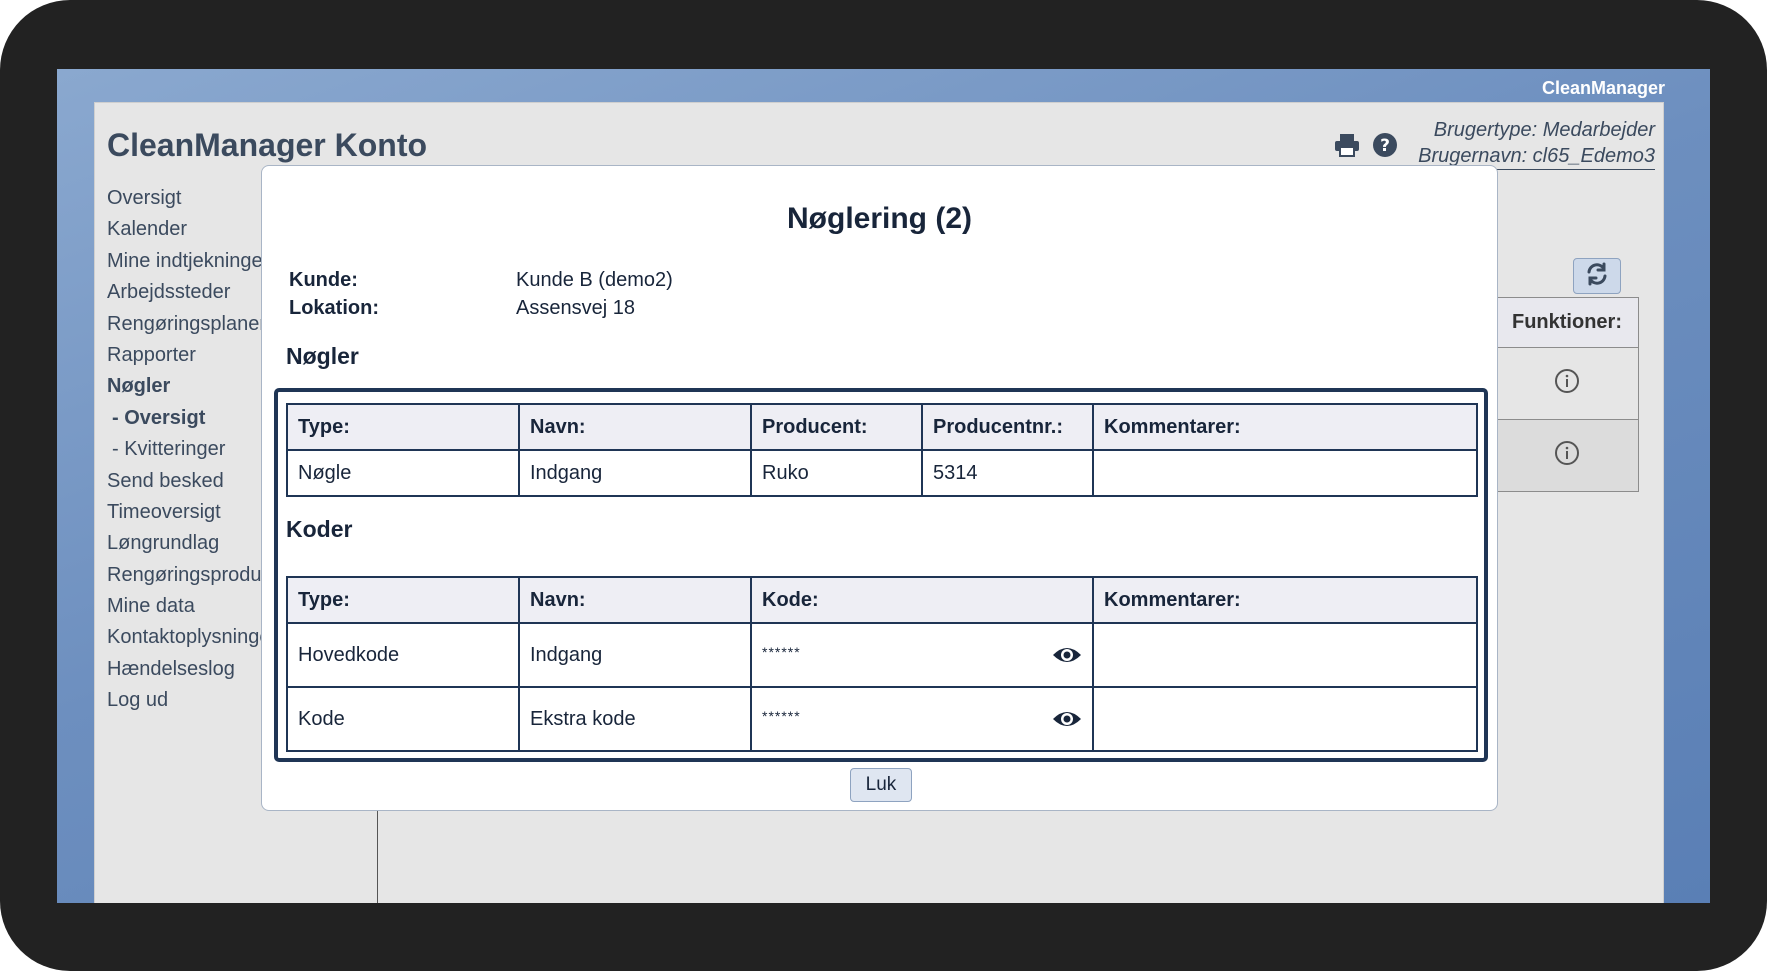 The width and height of the screenshot is (1767, 971). Describe the element at coordinates (322, 356) in the screenshot. I see `keys-section-title: Nøgler` at that location.